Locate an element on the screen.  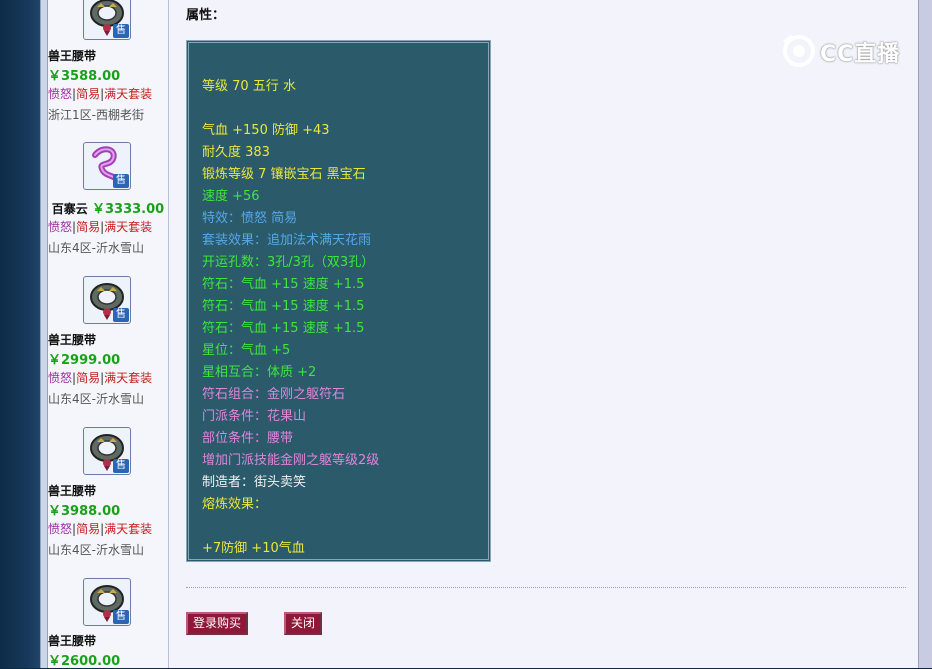
item-2-price: ￥2999.00 is located at coordinates (84, 360).